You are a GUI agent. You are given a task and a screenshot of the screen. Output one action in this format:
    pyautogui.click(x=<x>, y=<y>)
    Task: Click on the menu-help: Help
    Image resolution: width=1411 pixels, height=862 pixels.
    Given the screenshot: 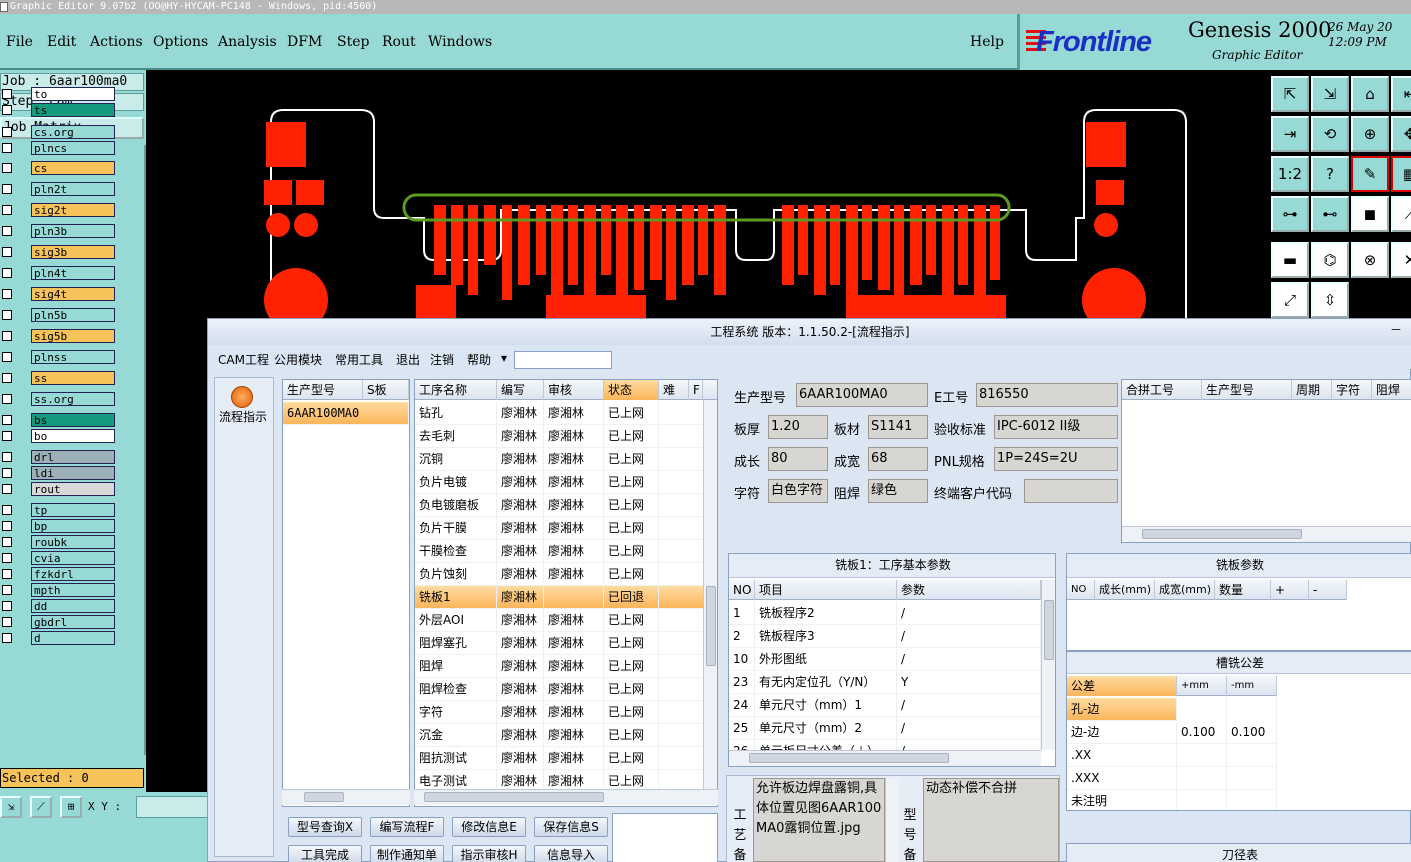 What is the action you would take?
    pyautogui.click(x=987, y=42)
    